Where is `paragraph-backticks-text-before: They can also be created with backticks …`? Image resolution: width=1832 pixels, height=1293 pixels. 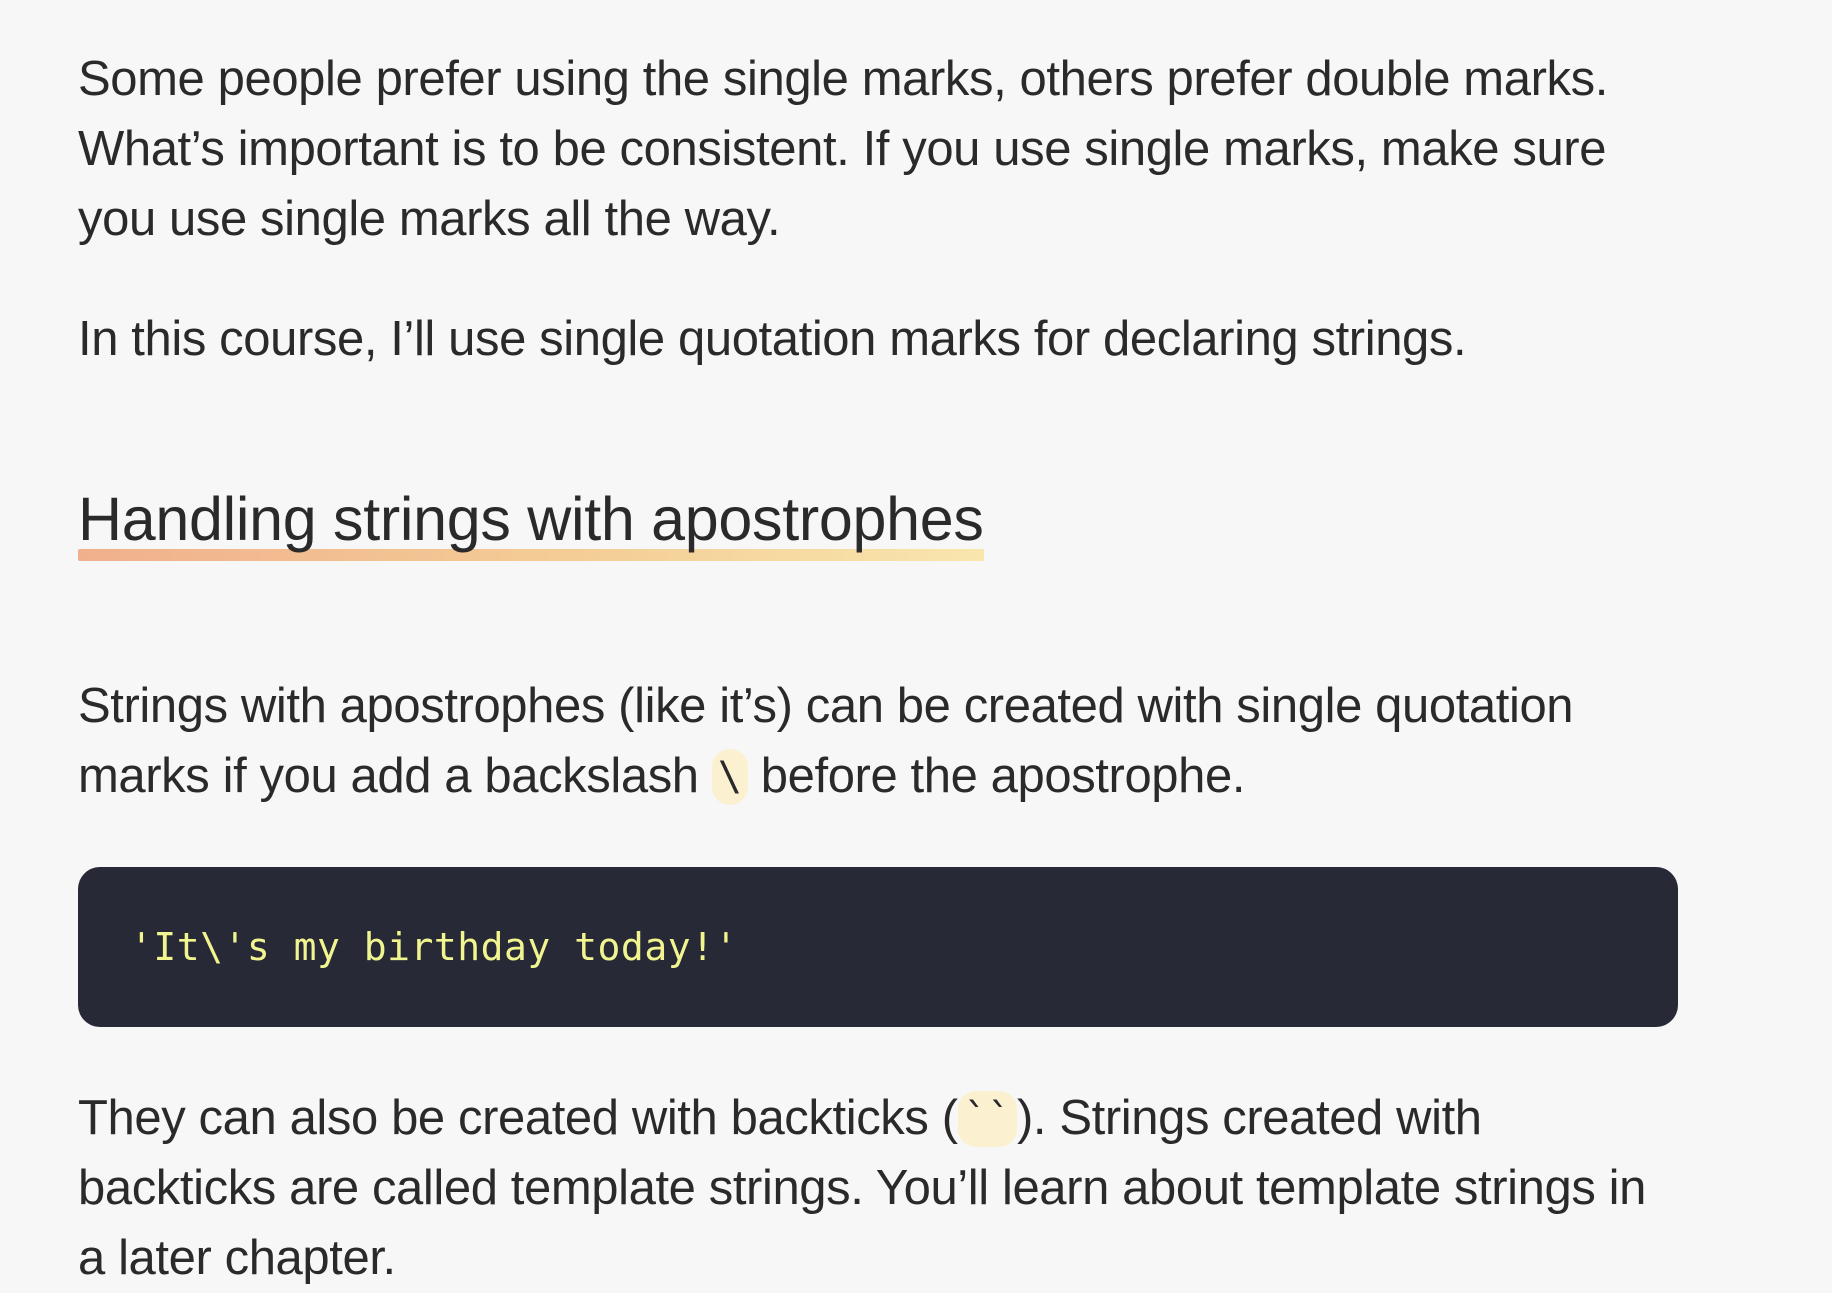 paragraph-backticks-text-before: They can also be created with backticks … is located at coordinates (518, 1117).